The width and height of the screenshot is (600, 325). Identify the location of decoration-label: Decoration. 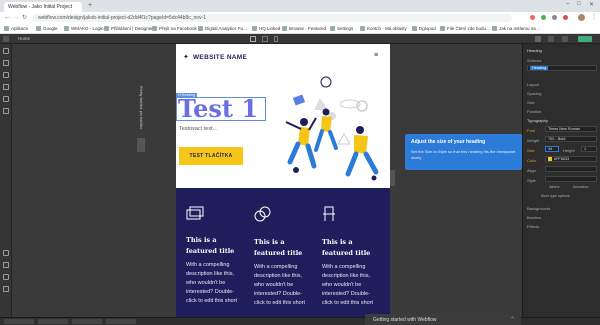
(581, 187).